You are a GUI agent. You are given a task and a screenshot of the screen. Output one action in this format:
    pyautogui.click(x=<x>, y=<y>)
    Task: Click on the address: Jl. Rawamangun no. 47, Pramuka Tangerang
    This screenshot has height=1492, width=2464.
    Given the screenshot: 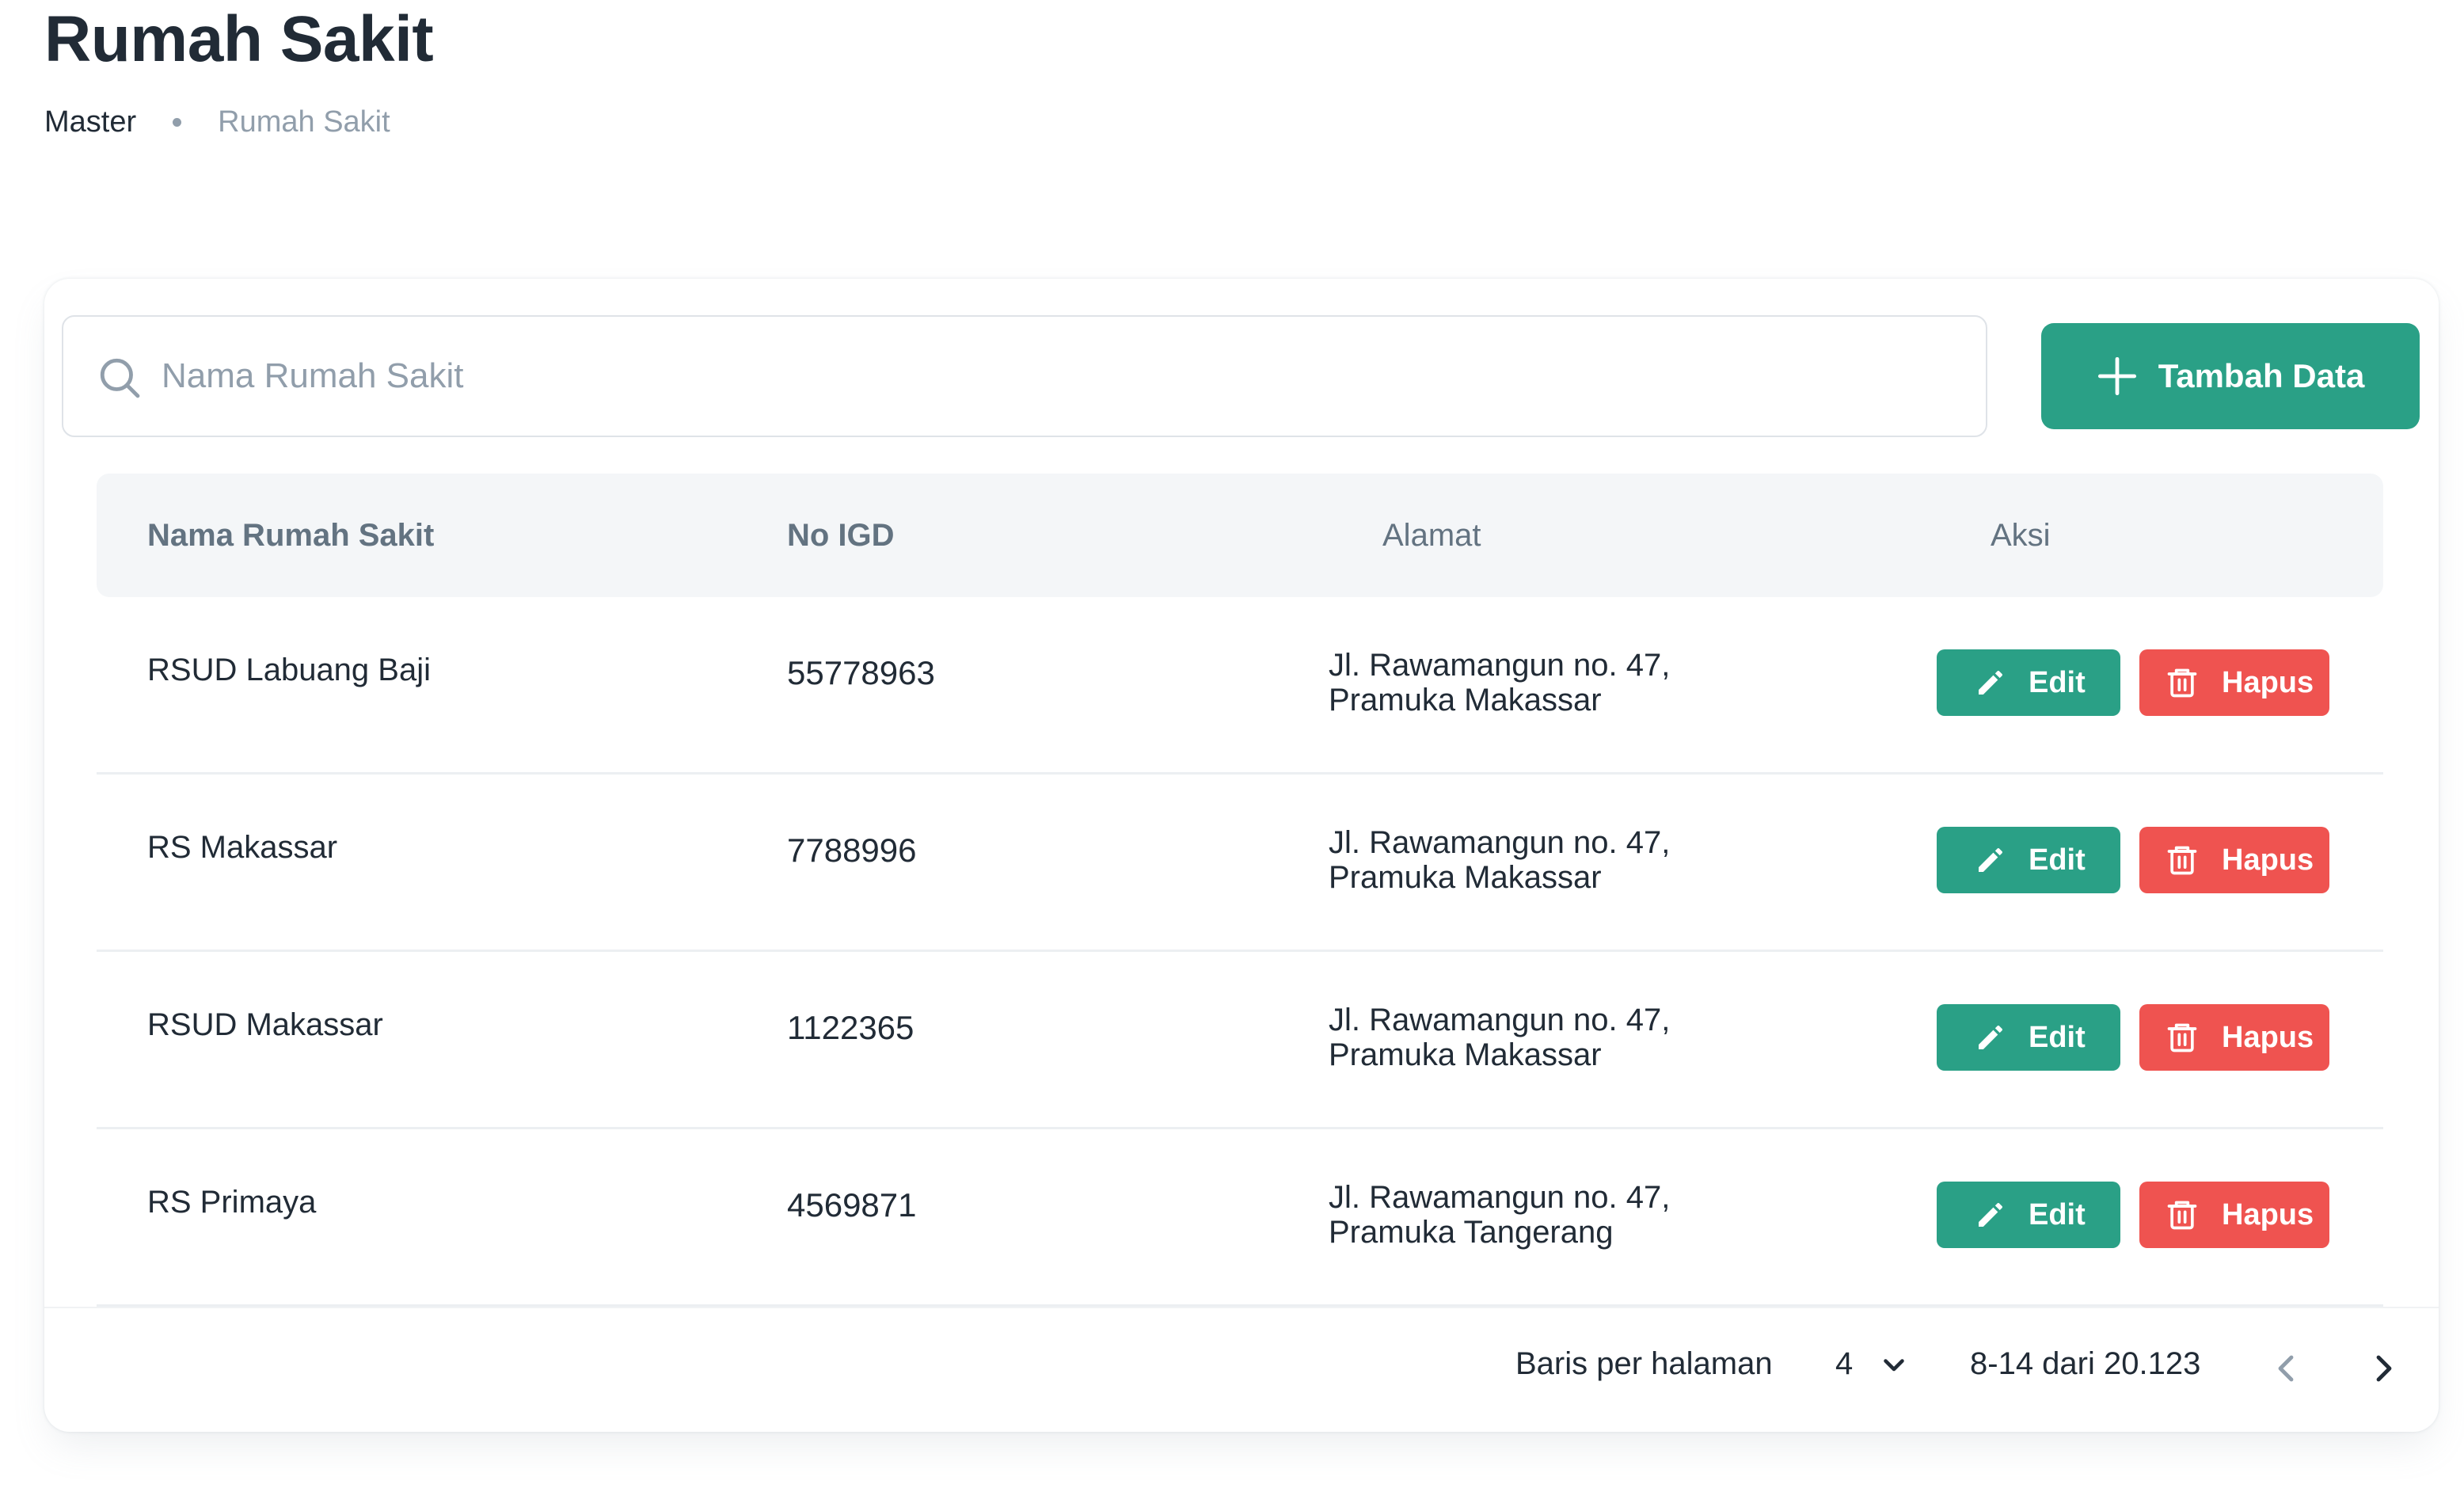 What is the action you would take?
    pyautogui.click(x=1499, y=1215)
    